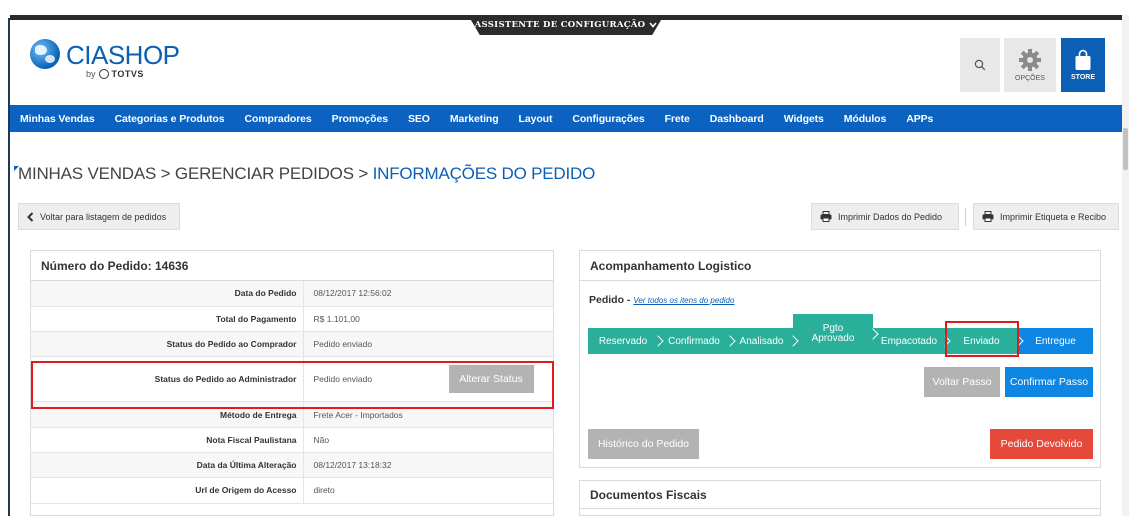  Describe the element at coordinates (428, 440) in the screenshot. I see `row-value: Não` at that location.